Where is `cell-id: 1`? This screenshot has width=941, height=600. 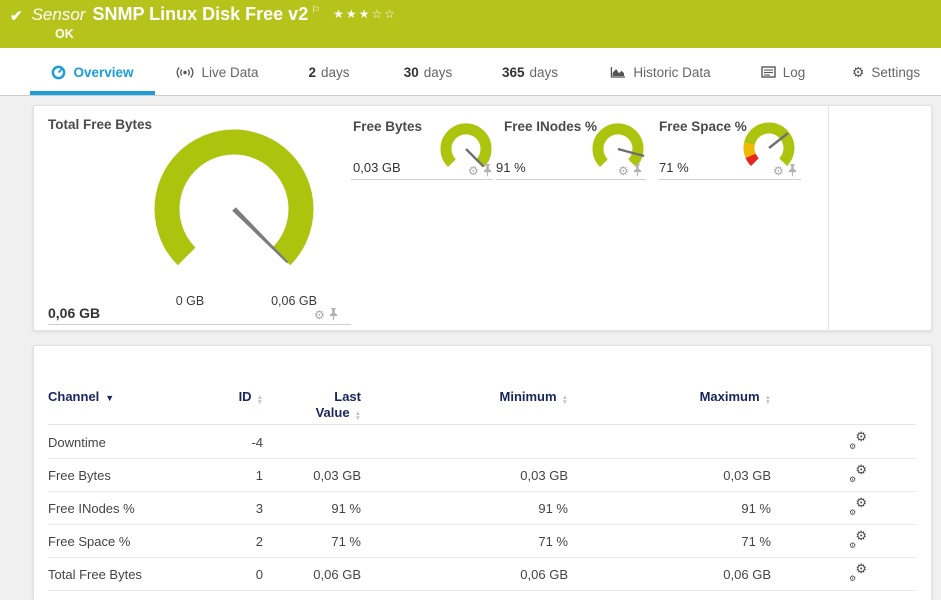 cell-id: 1 is located at coordinates (259, 475).